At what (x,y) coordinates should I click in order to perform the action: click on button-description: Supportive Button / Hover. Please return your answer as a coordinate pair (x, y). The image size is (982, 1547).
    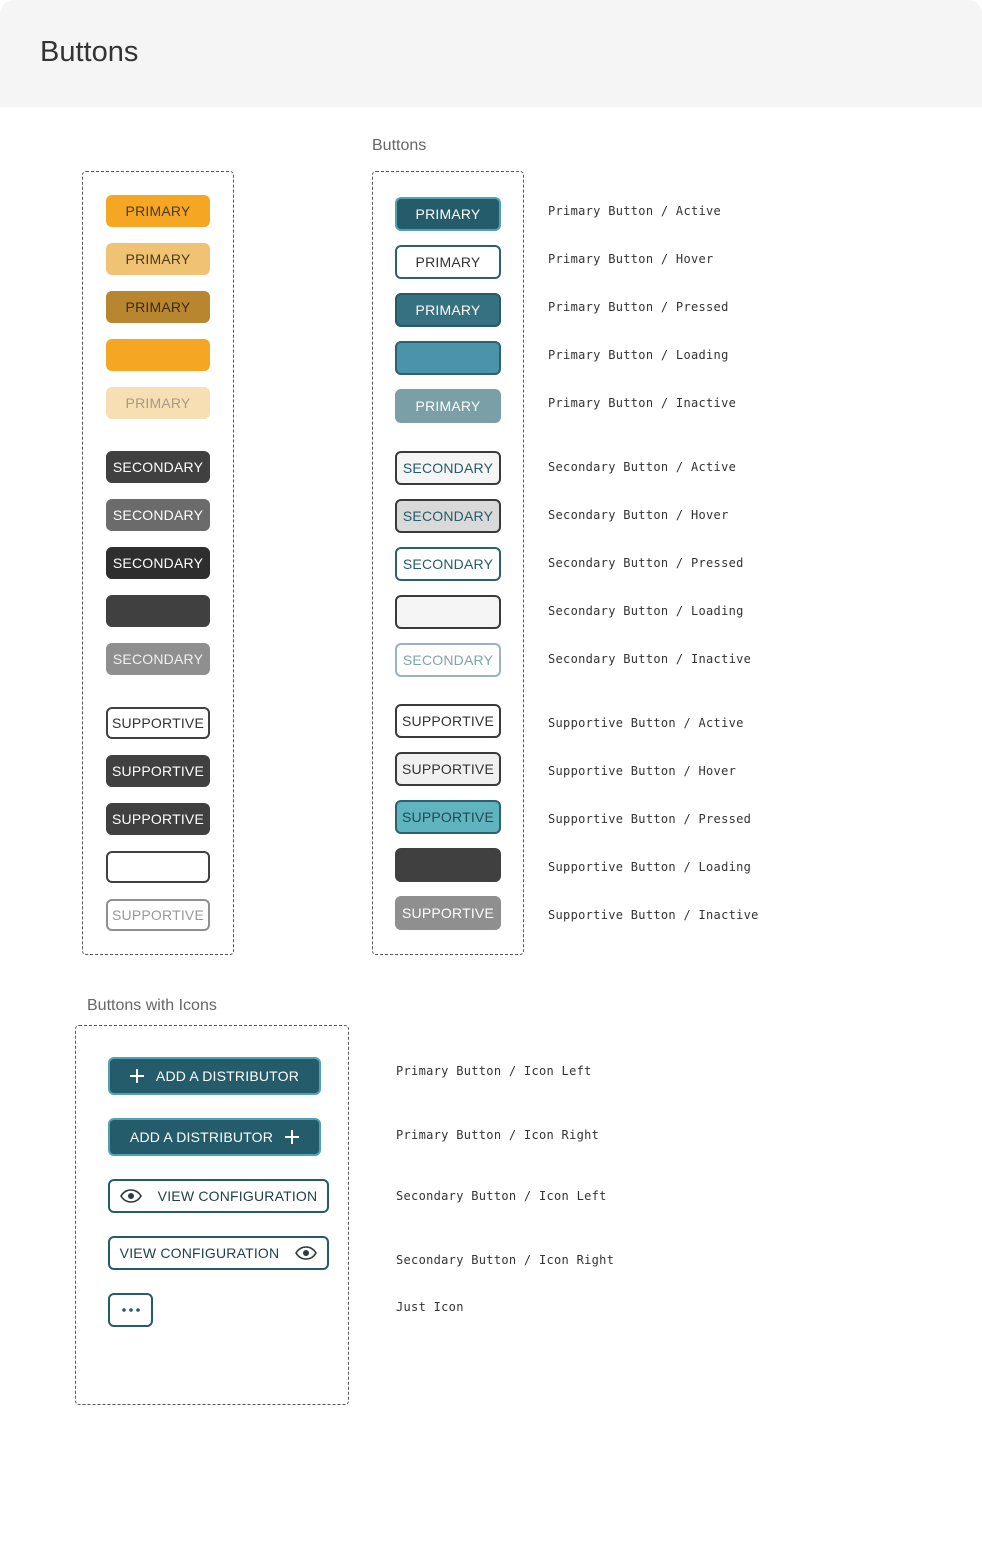
    Looking at the image, I should click on (642, 771).